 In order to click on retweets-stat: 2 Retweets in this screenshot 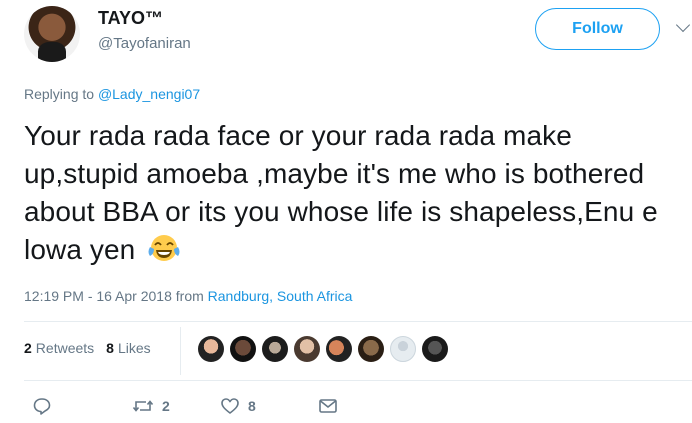, I will do `click(59, 348)`.